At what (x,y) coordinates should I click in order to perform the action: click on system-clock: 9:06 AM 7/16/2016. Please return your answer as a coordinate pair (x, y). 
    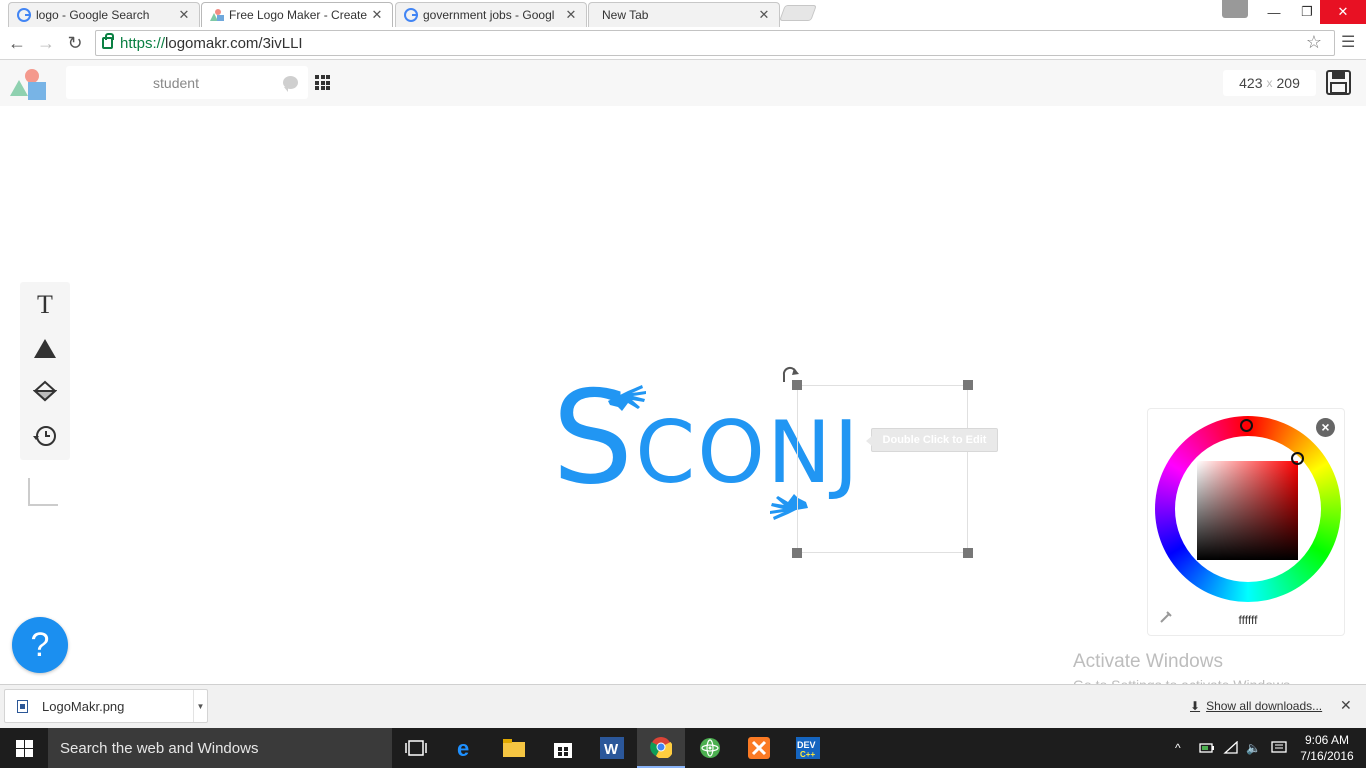
    Looking at the image, I should click on (1327, 748).